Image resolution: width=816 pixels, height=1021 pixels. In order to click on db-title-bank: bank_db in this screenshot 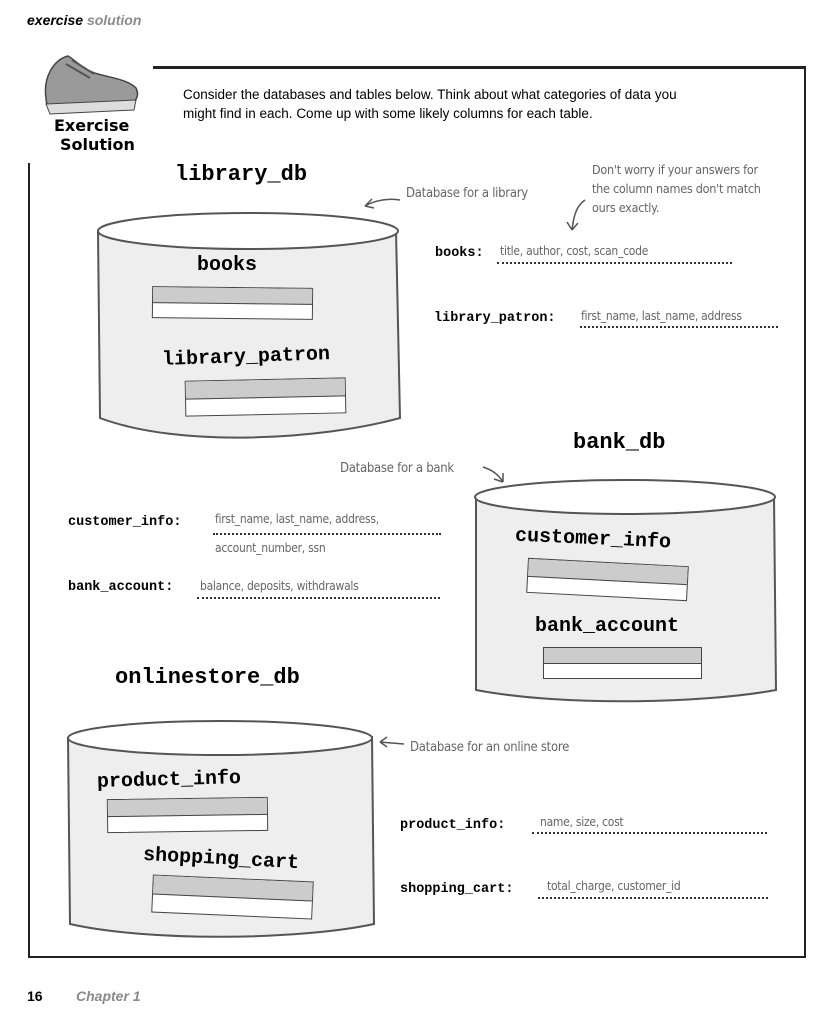, I will do `click(619, 442)`.